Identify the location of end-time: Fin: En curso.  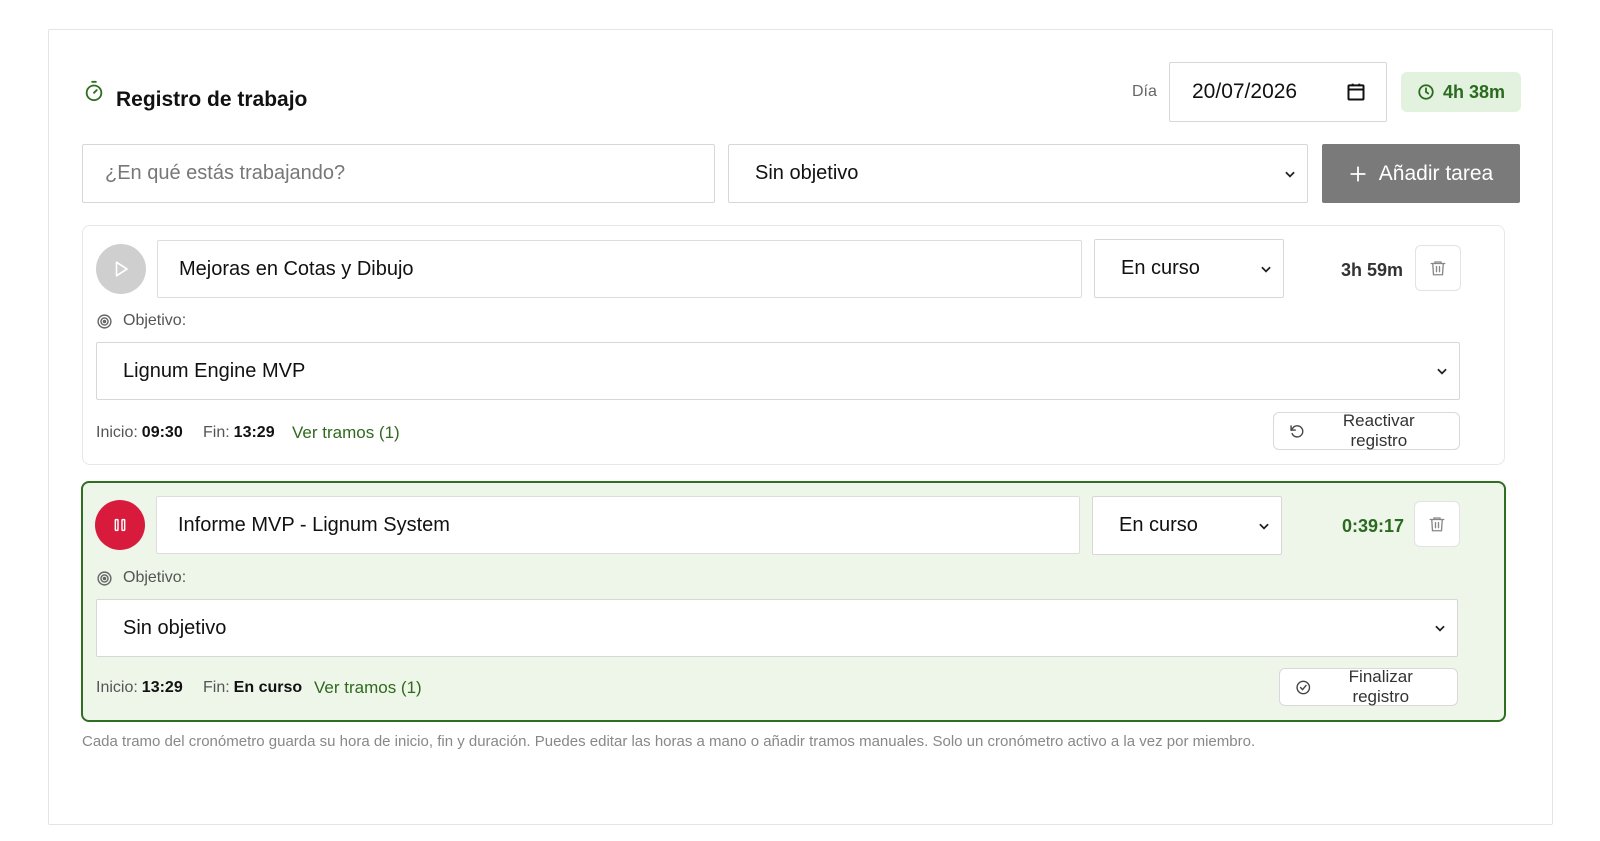
(253, 687).